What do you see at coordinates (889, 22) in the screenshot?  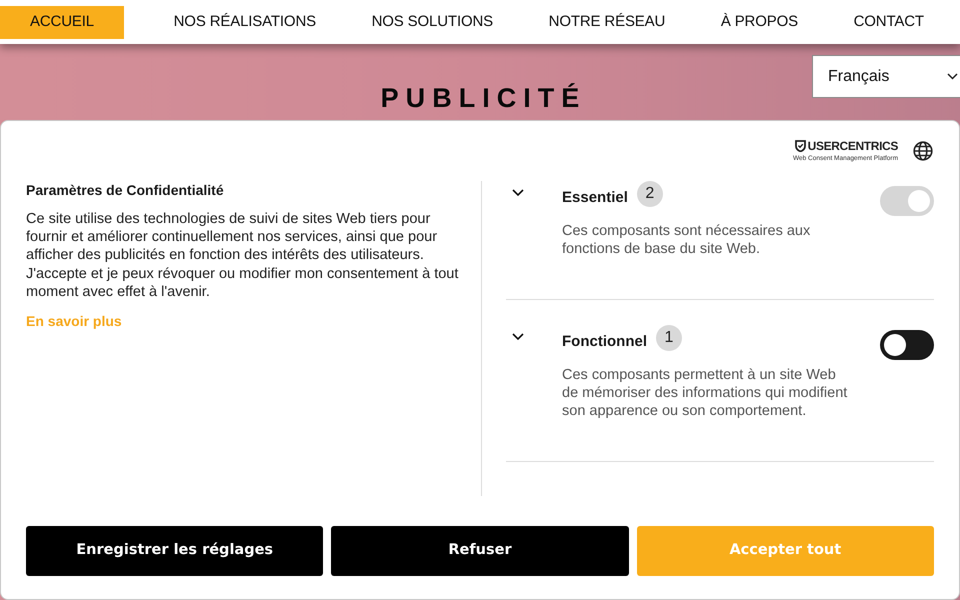 I see `nav-tab: CONTACT` at bounding box center [889, 22].